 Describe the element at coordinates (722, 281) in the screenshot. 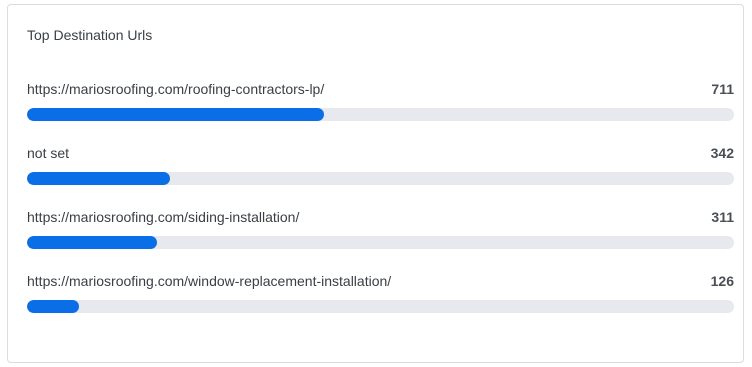

I see `count-value: 126` at that location.